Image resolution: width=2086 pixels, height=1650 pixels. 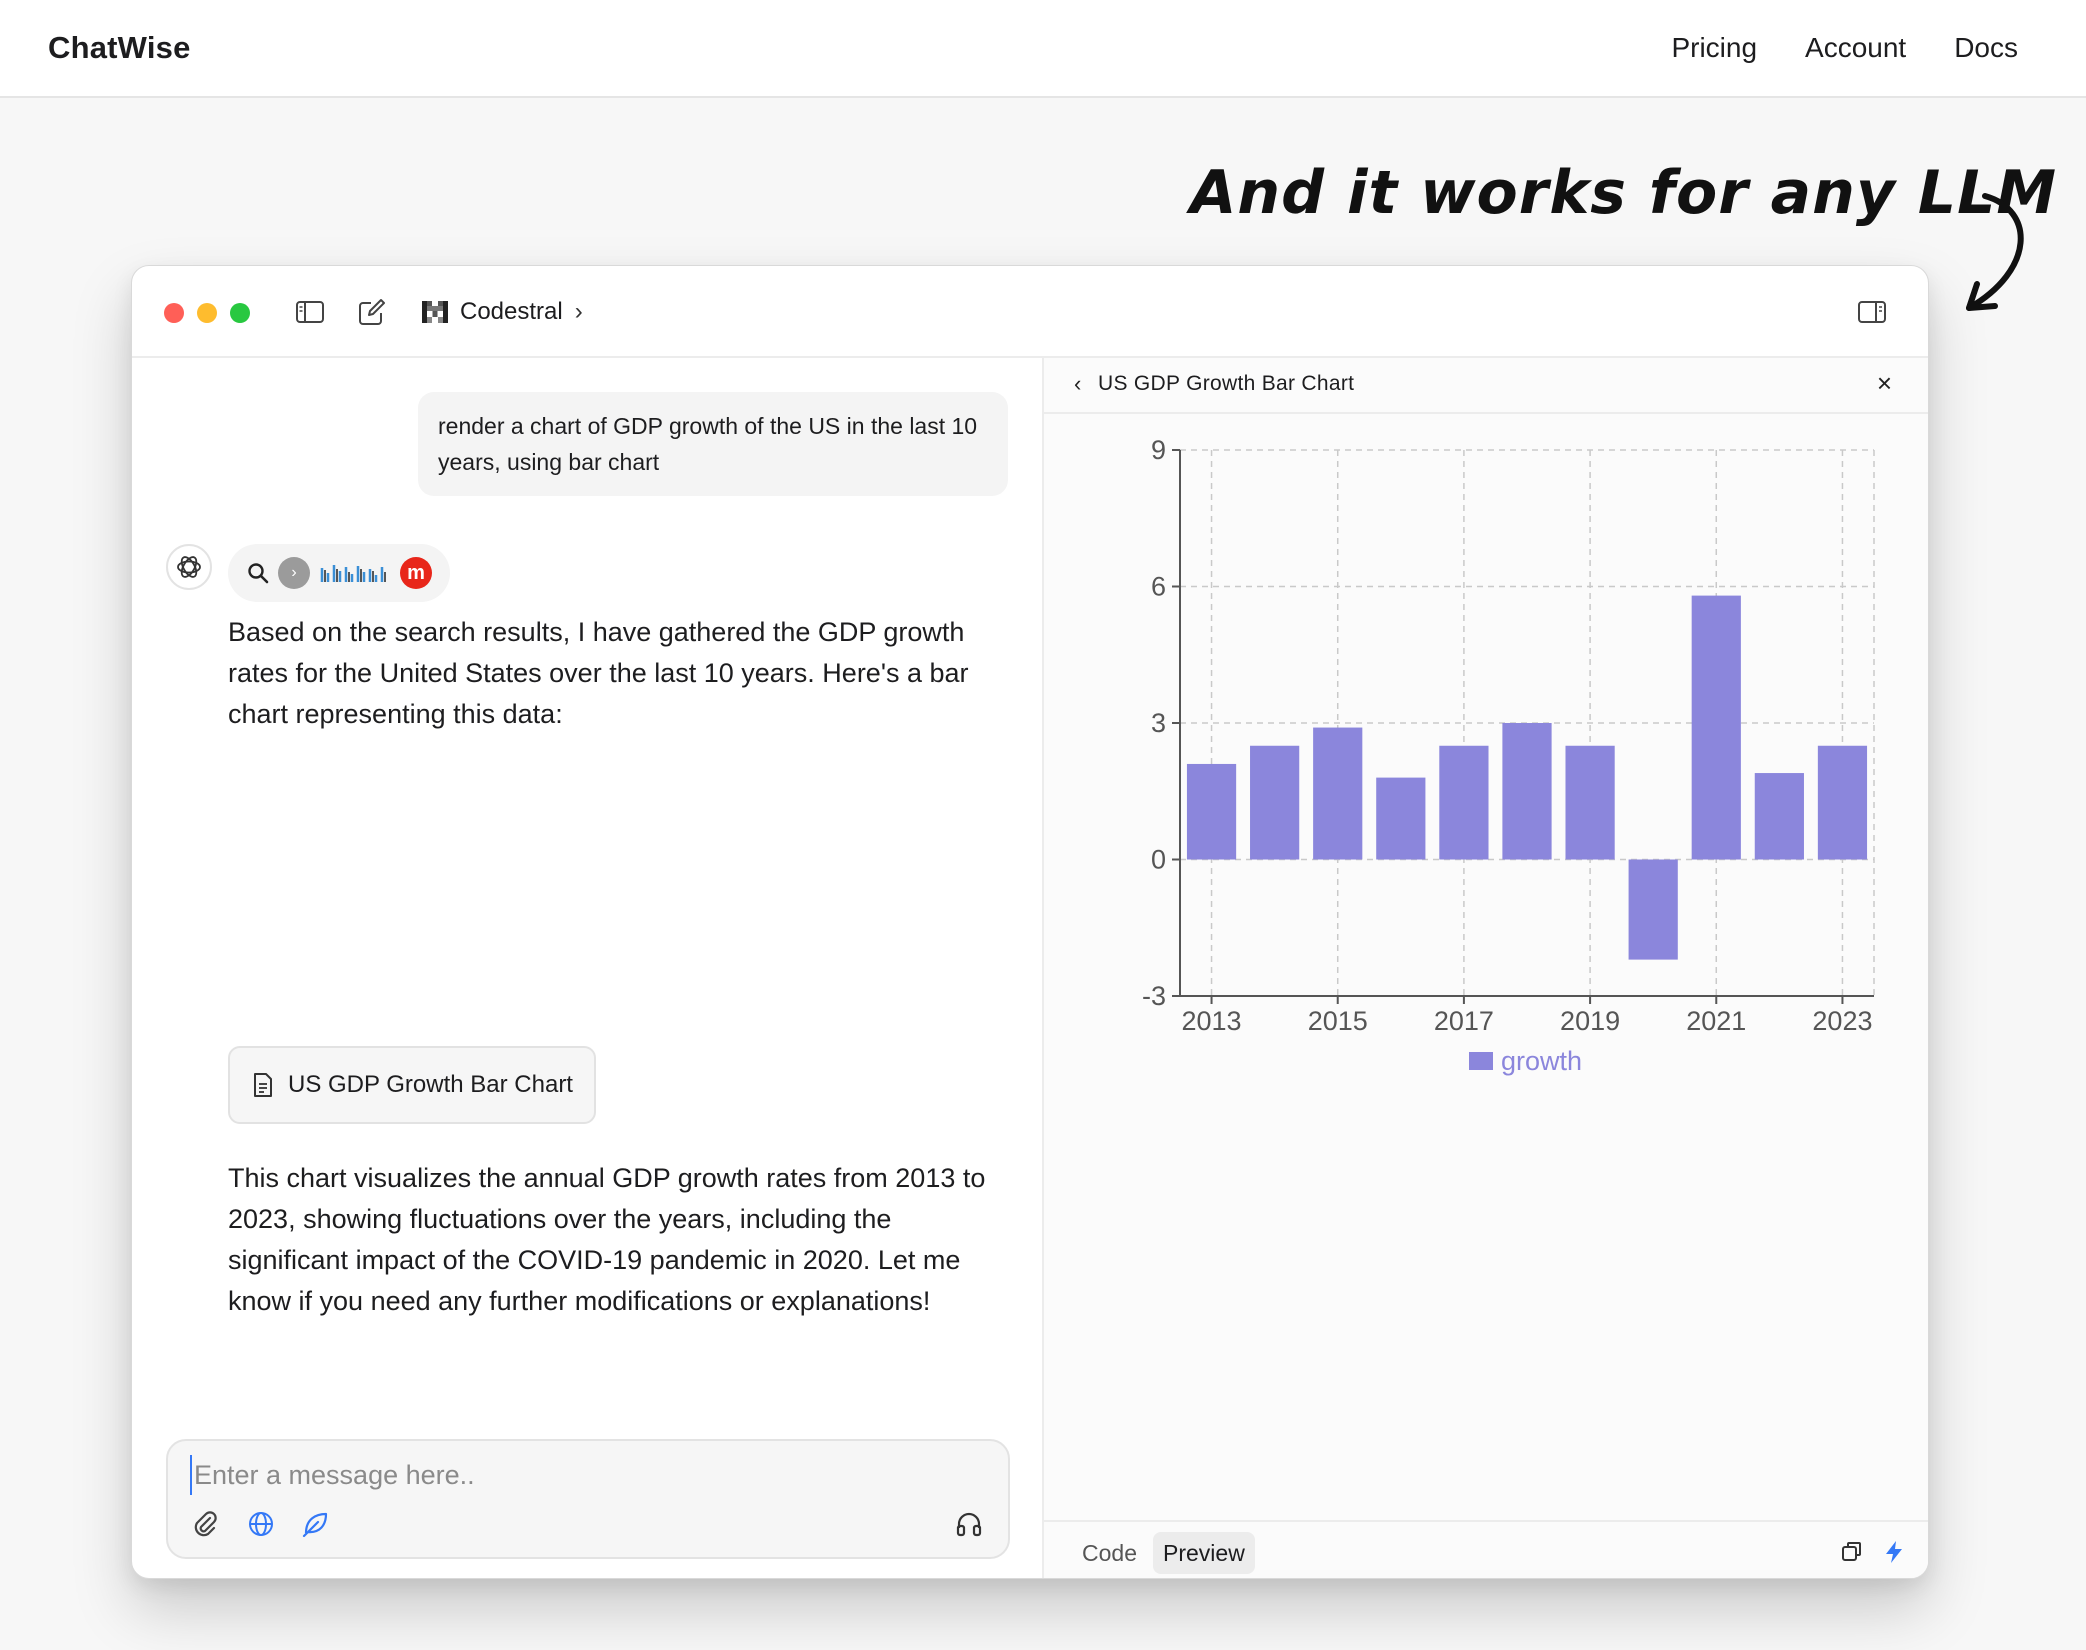 What do you see at coordinates (578, 311) in the screenshot?
I see `chevron-right-icon: ›` at bounding box center [578, 311].